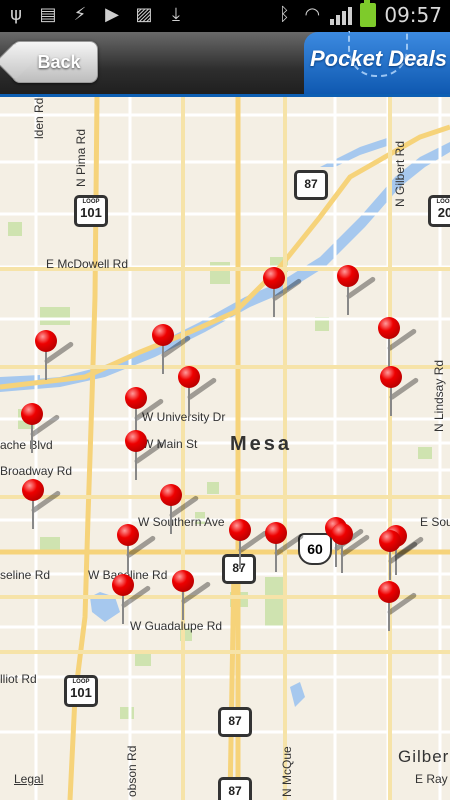 The width and height of the screenshot is (450, 800). Describe the element at coordinates (435, 522) in the screenshot. I see `road-label-e-southern: E Sou` at that location.